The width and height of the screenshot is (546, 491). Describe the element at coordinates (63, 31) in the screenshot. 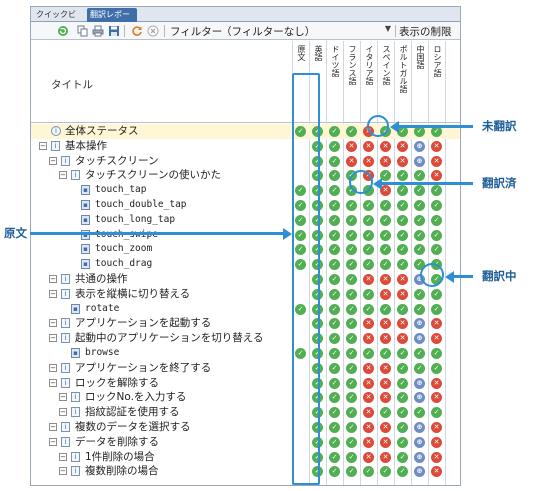

I see `refresh-icon` at that location.